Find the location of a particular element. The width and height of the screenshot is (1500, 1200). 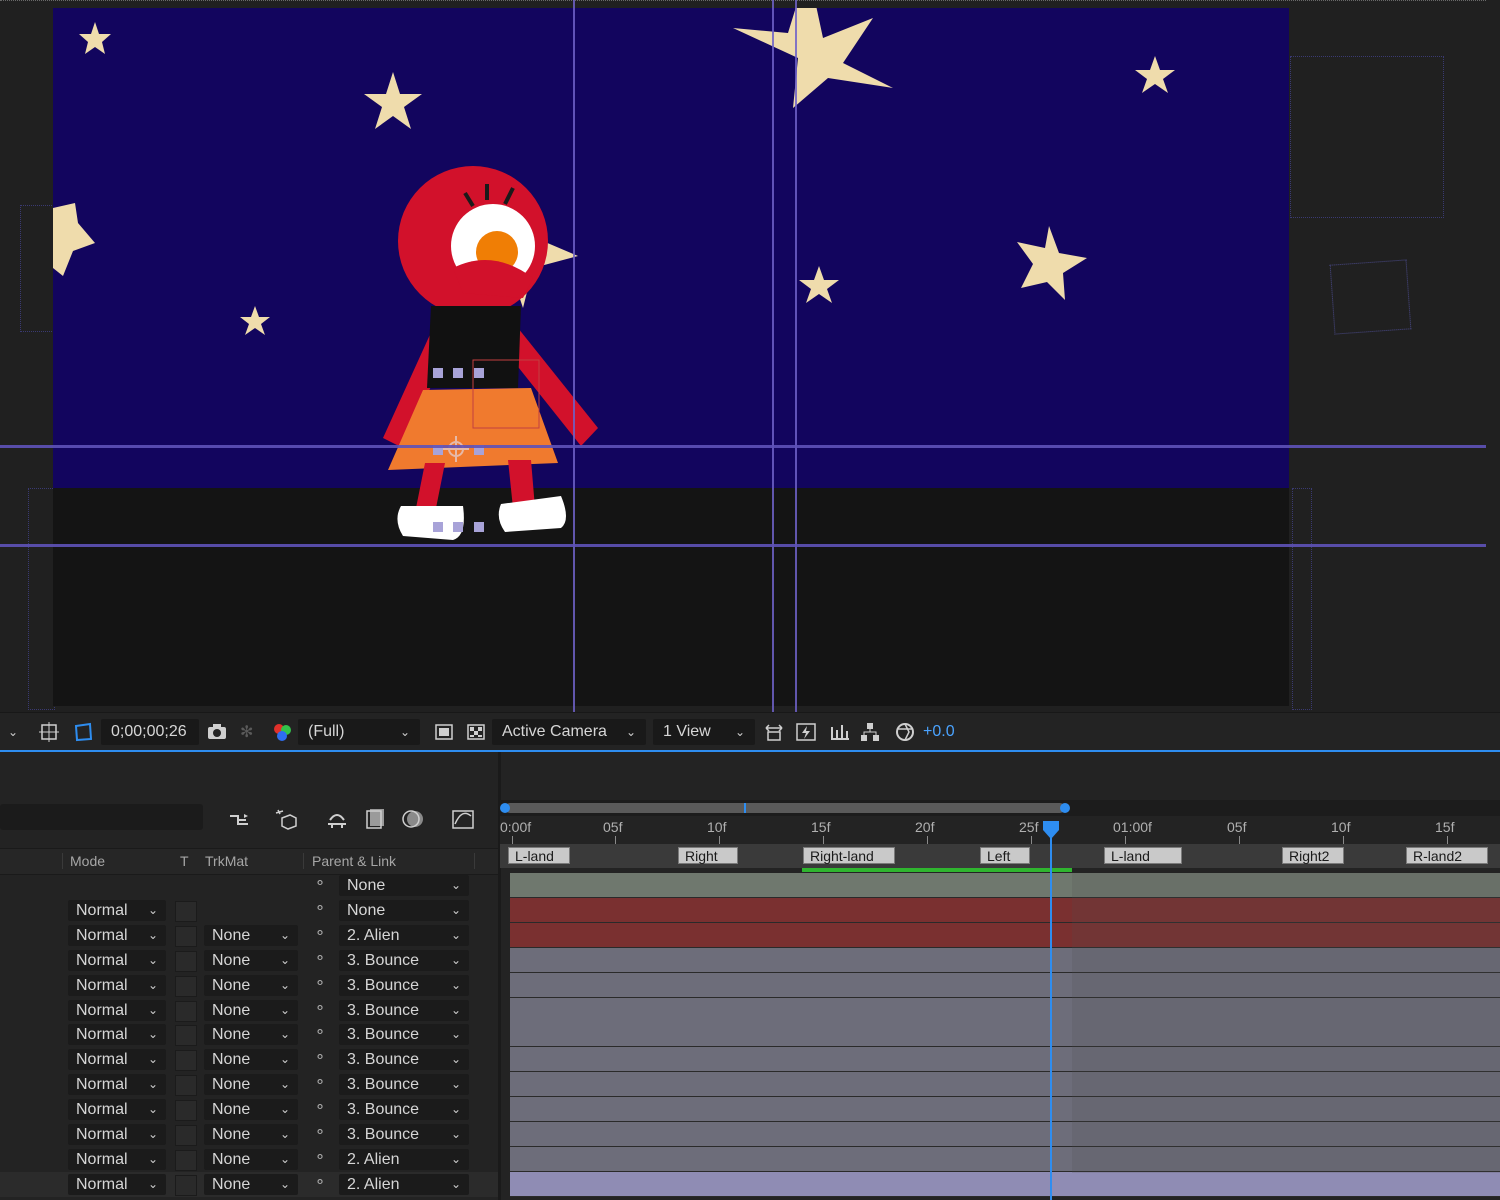

comp-marker: R-land2 is located at coordinates (1447, 855).